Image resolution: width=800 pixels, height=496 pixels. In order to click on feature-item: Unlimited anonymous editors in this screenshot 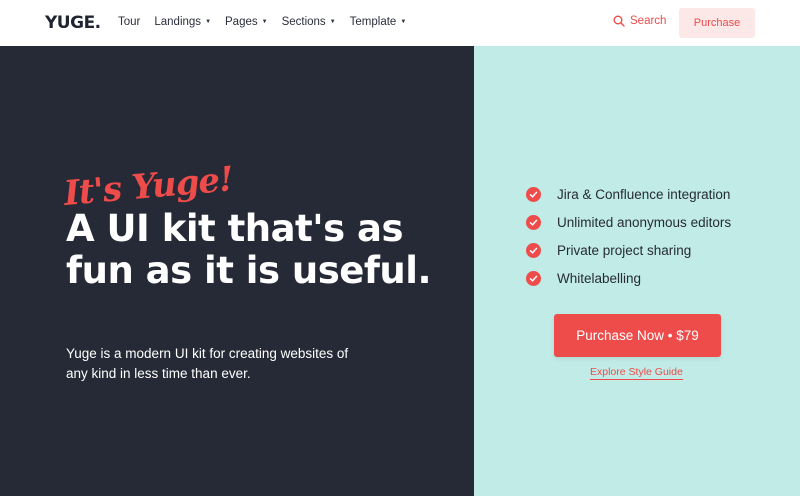, I will do `click(628, 222)`.